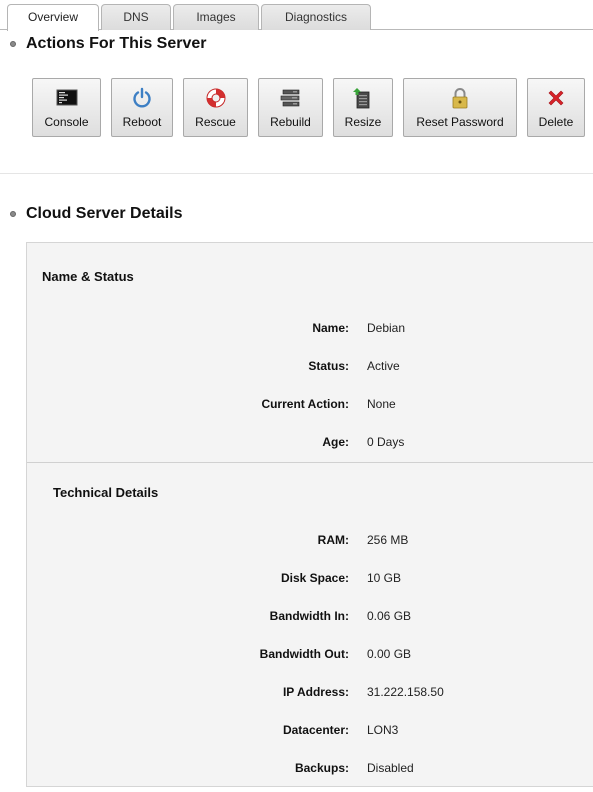  I want to click on detail-label: Current Action:, so click(305, 404).